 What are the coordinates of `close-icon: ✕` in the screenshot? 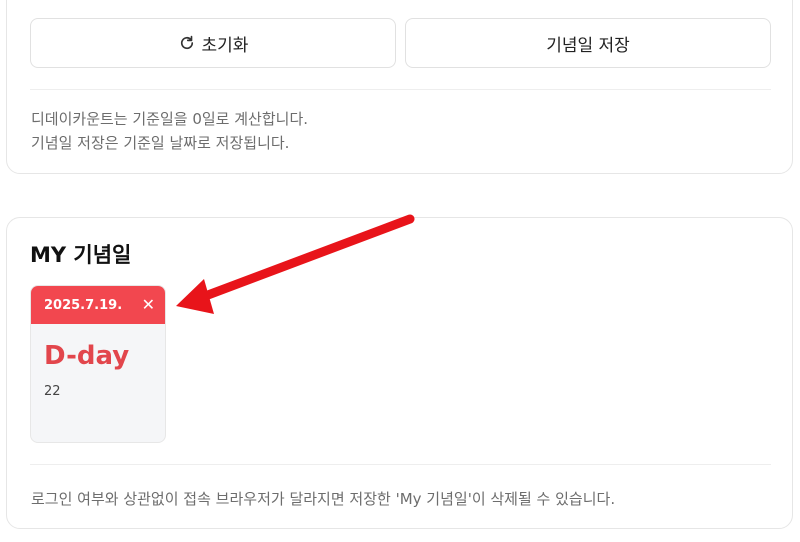 It's located at (148, 305).